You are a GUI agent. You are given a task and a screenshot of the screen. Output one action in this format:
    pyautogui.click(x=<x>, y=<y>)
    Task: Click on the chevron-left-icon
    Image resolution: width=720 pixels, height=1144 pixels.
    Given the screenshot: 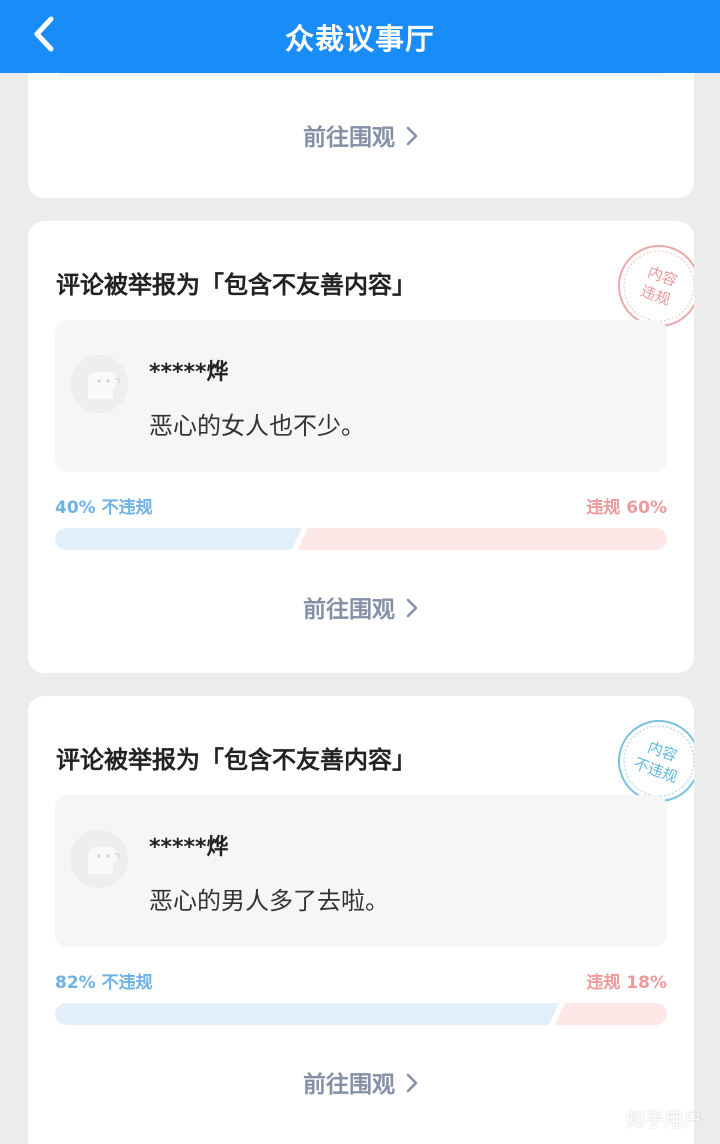 What is the action you would take?
    pyautogui.click(x=44, y=34)
    